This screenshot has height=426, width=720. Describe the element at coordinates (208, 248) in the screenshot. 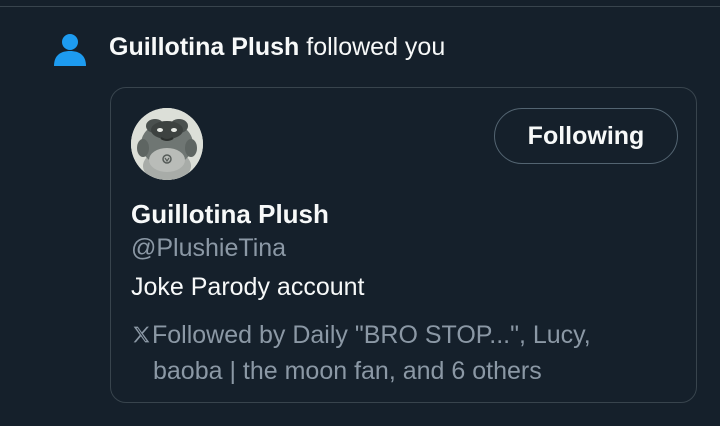

I see `profile-handle: @PlushieTina` at that location.